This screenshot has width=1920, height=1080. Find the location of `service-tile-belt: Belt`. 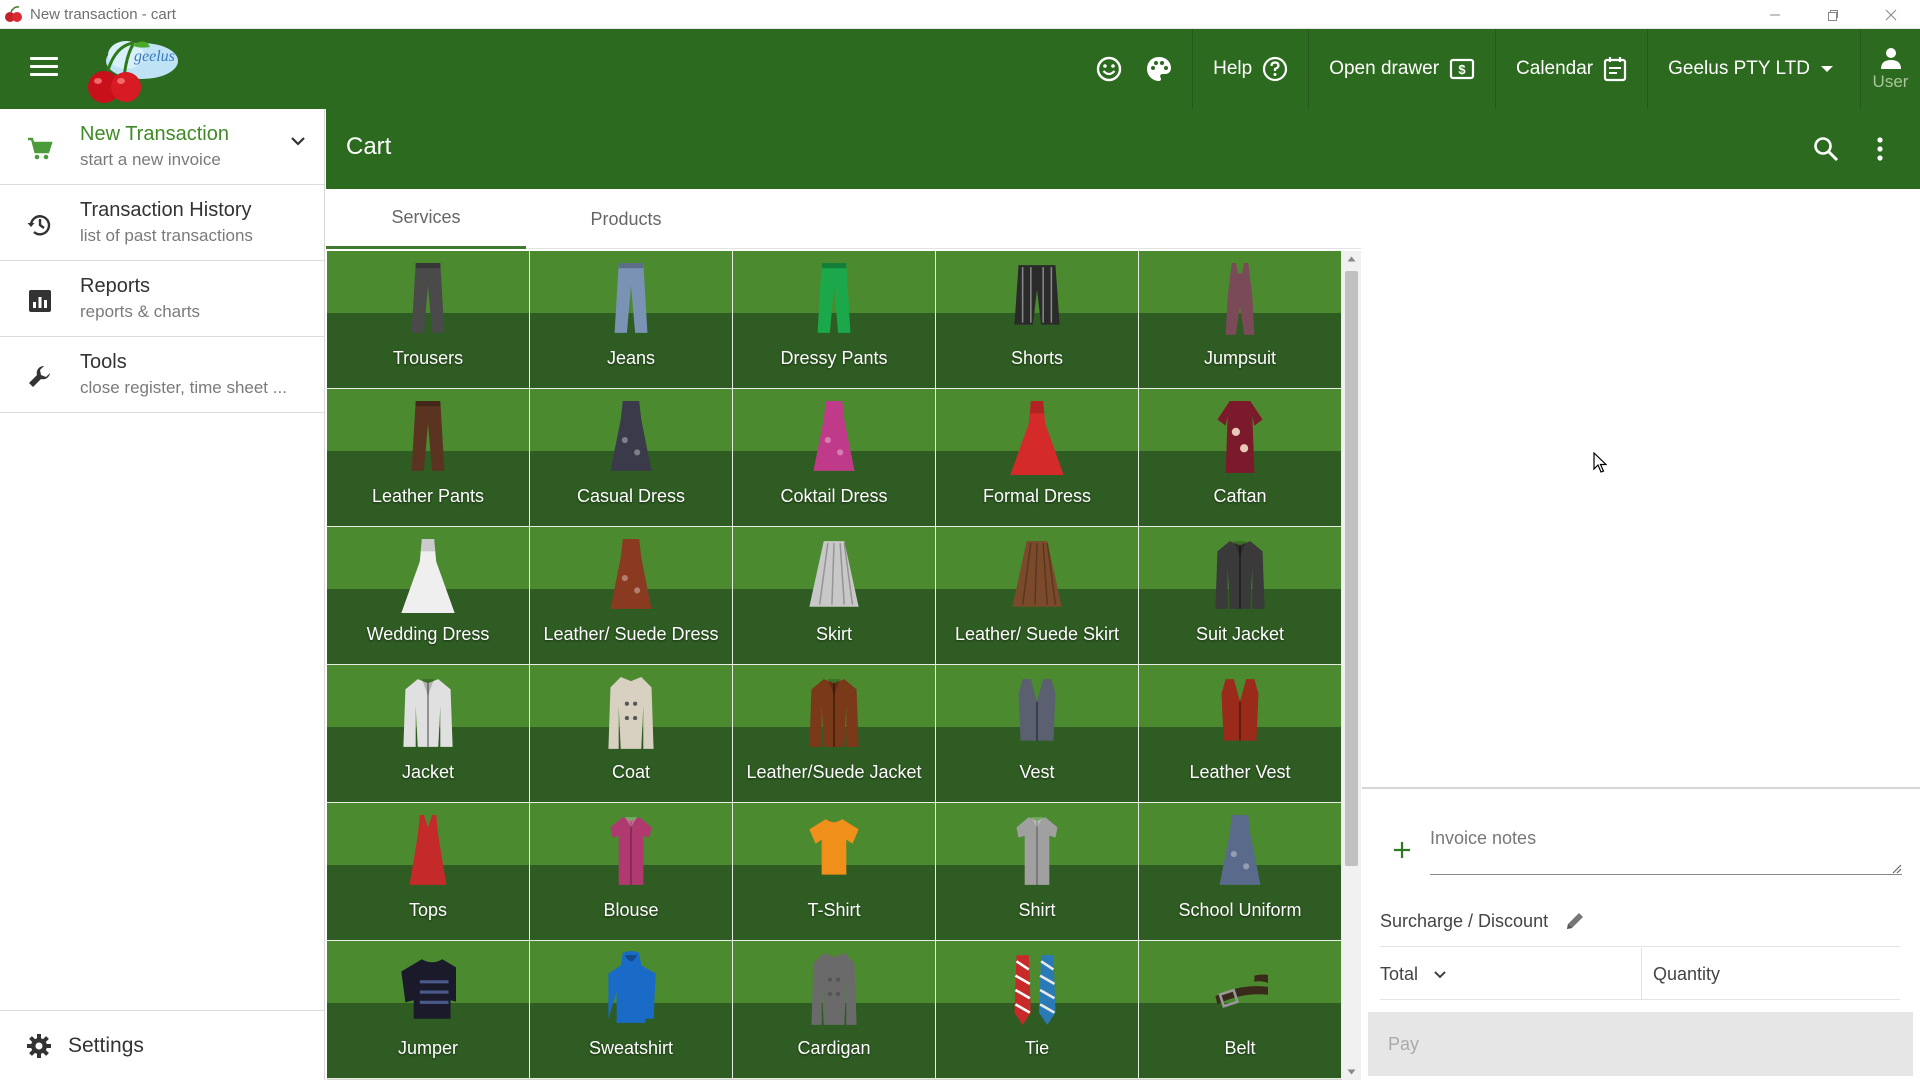

service-tile-belt: Belt is located at coordinates (1240, 1010).